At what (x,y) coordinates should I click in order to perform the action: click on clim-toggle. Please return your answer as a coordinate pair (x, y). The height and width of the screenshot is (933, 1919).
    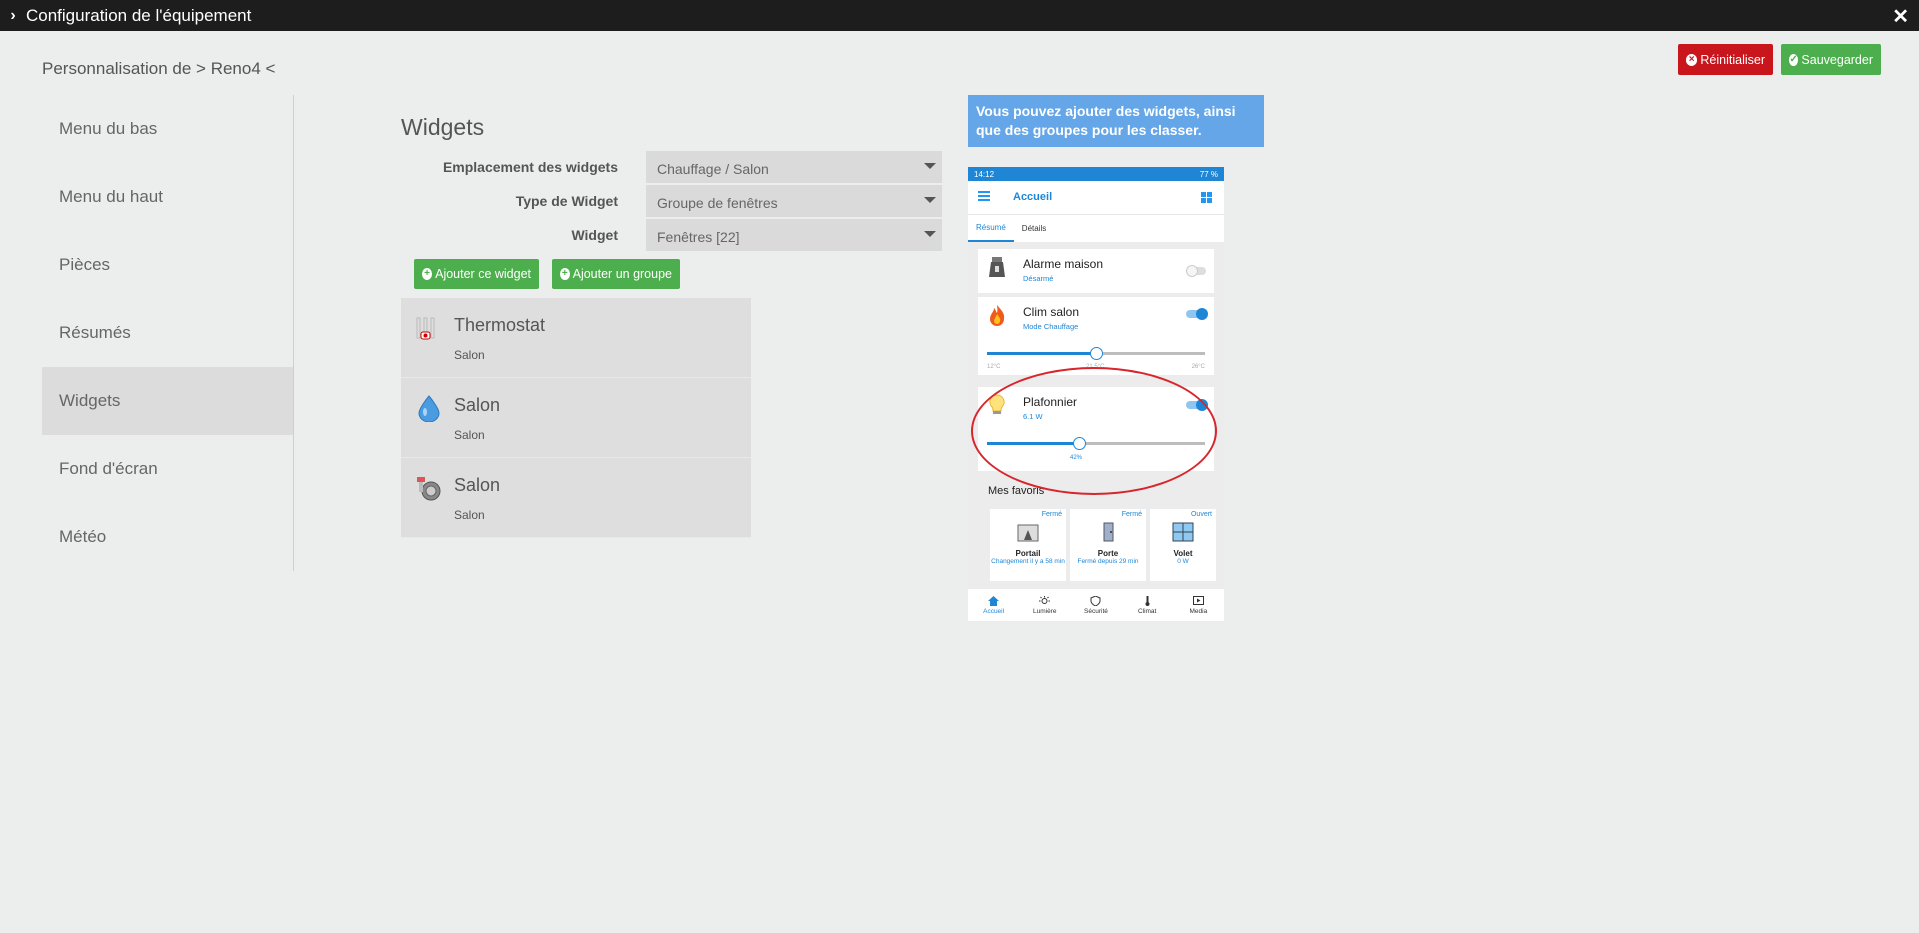
    Looking at the image, I should click on (1197, 314).